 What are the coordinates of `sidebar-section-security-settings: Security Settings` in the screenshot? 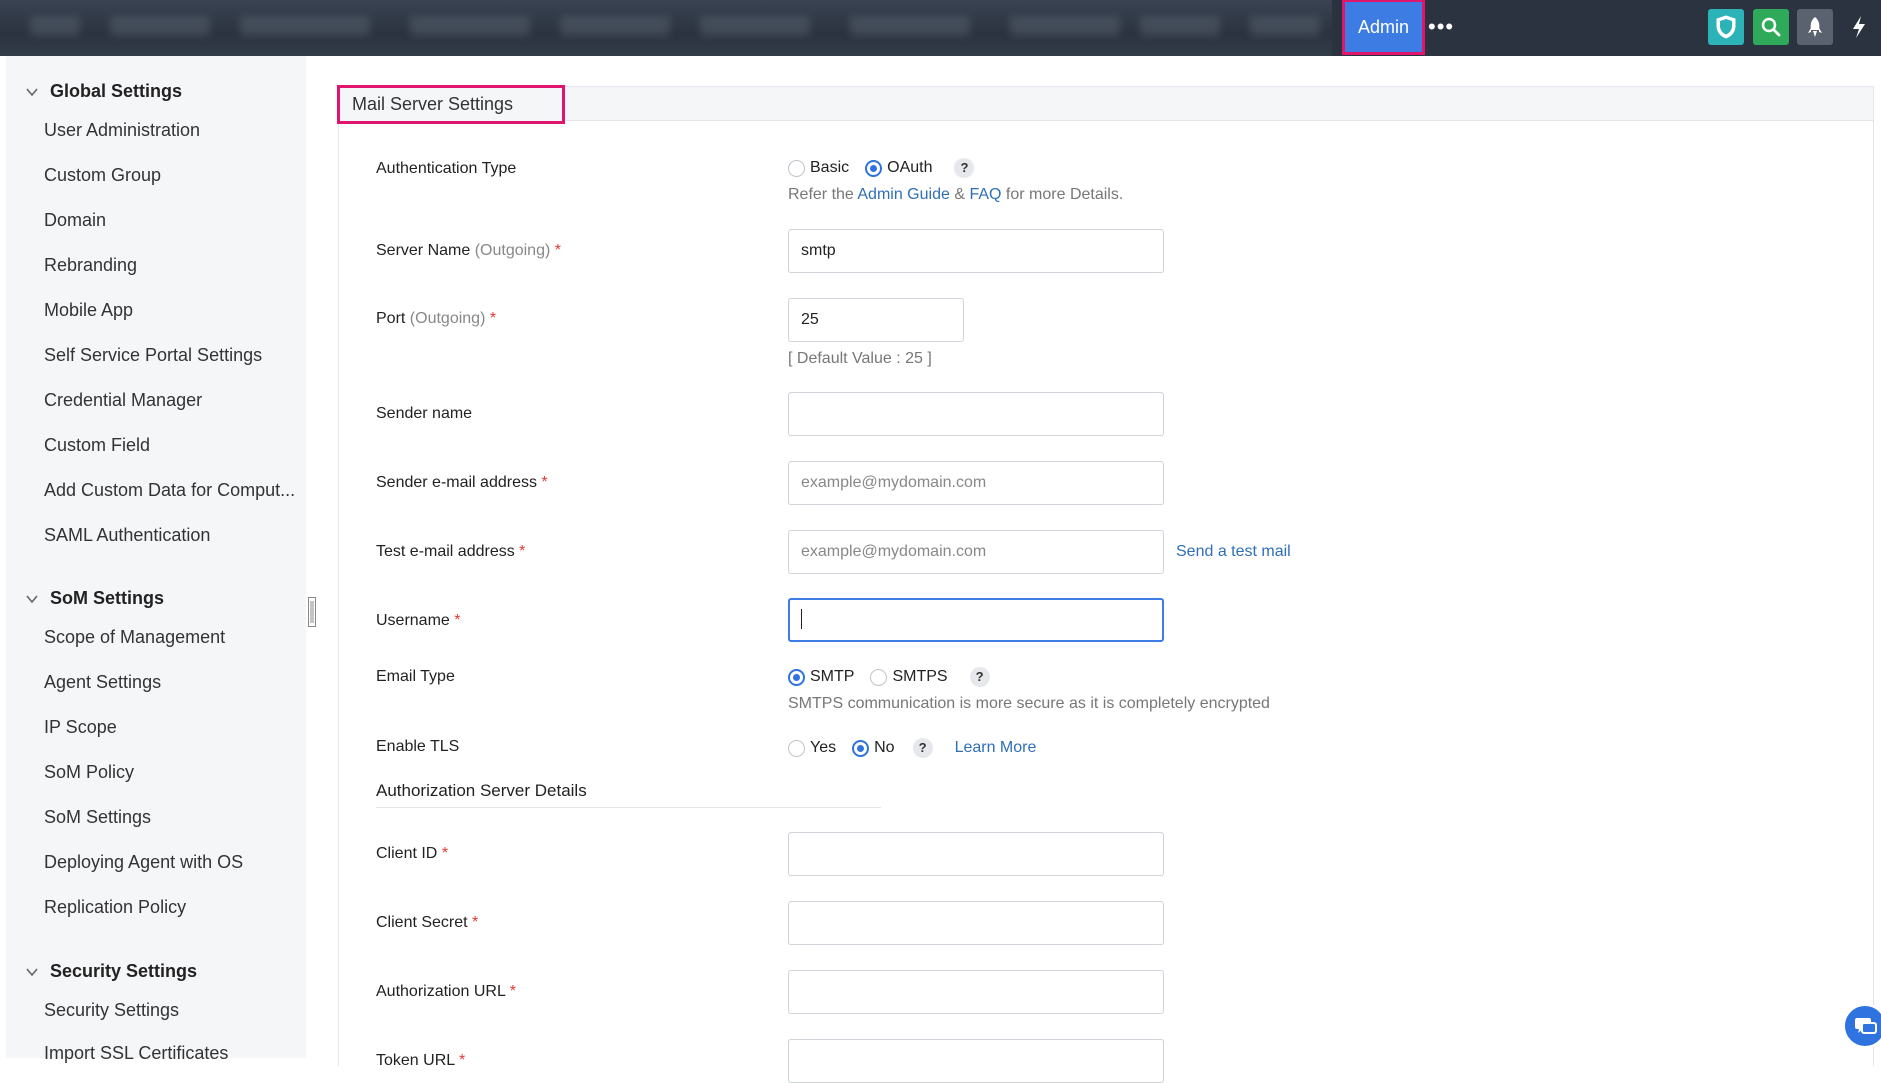 It's located at (111, 971).